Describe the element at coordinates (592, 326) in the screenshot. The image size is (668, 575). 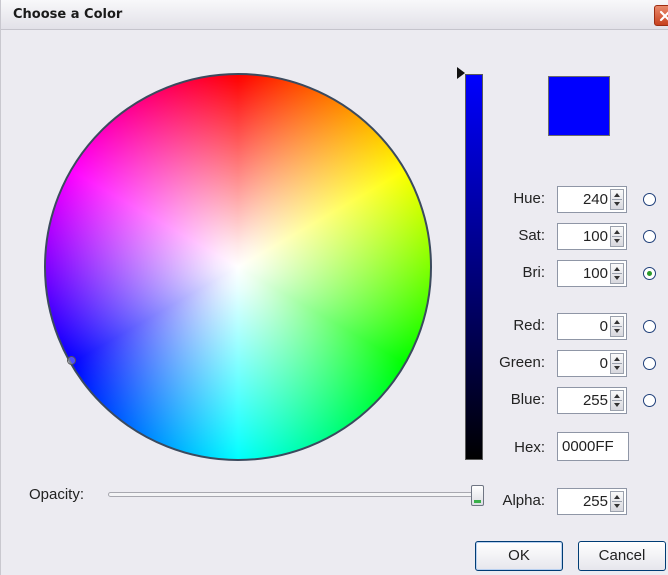
I see `red-field: 0` at that location.